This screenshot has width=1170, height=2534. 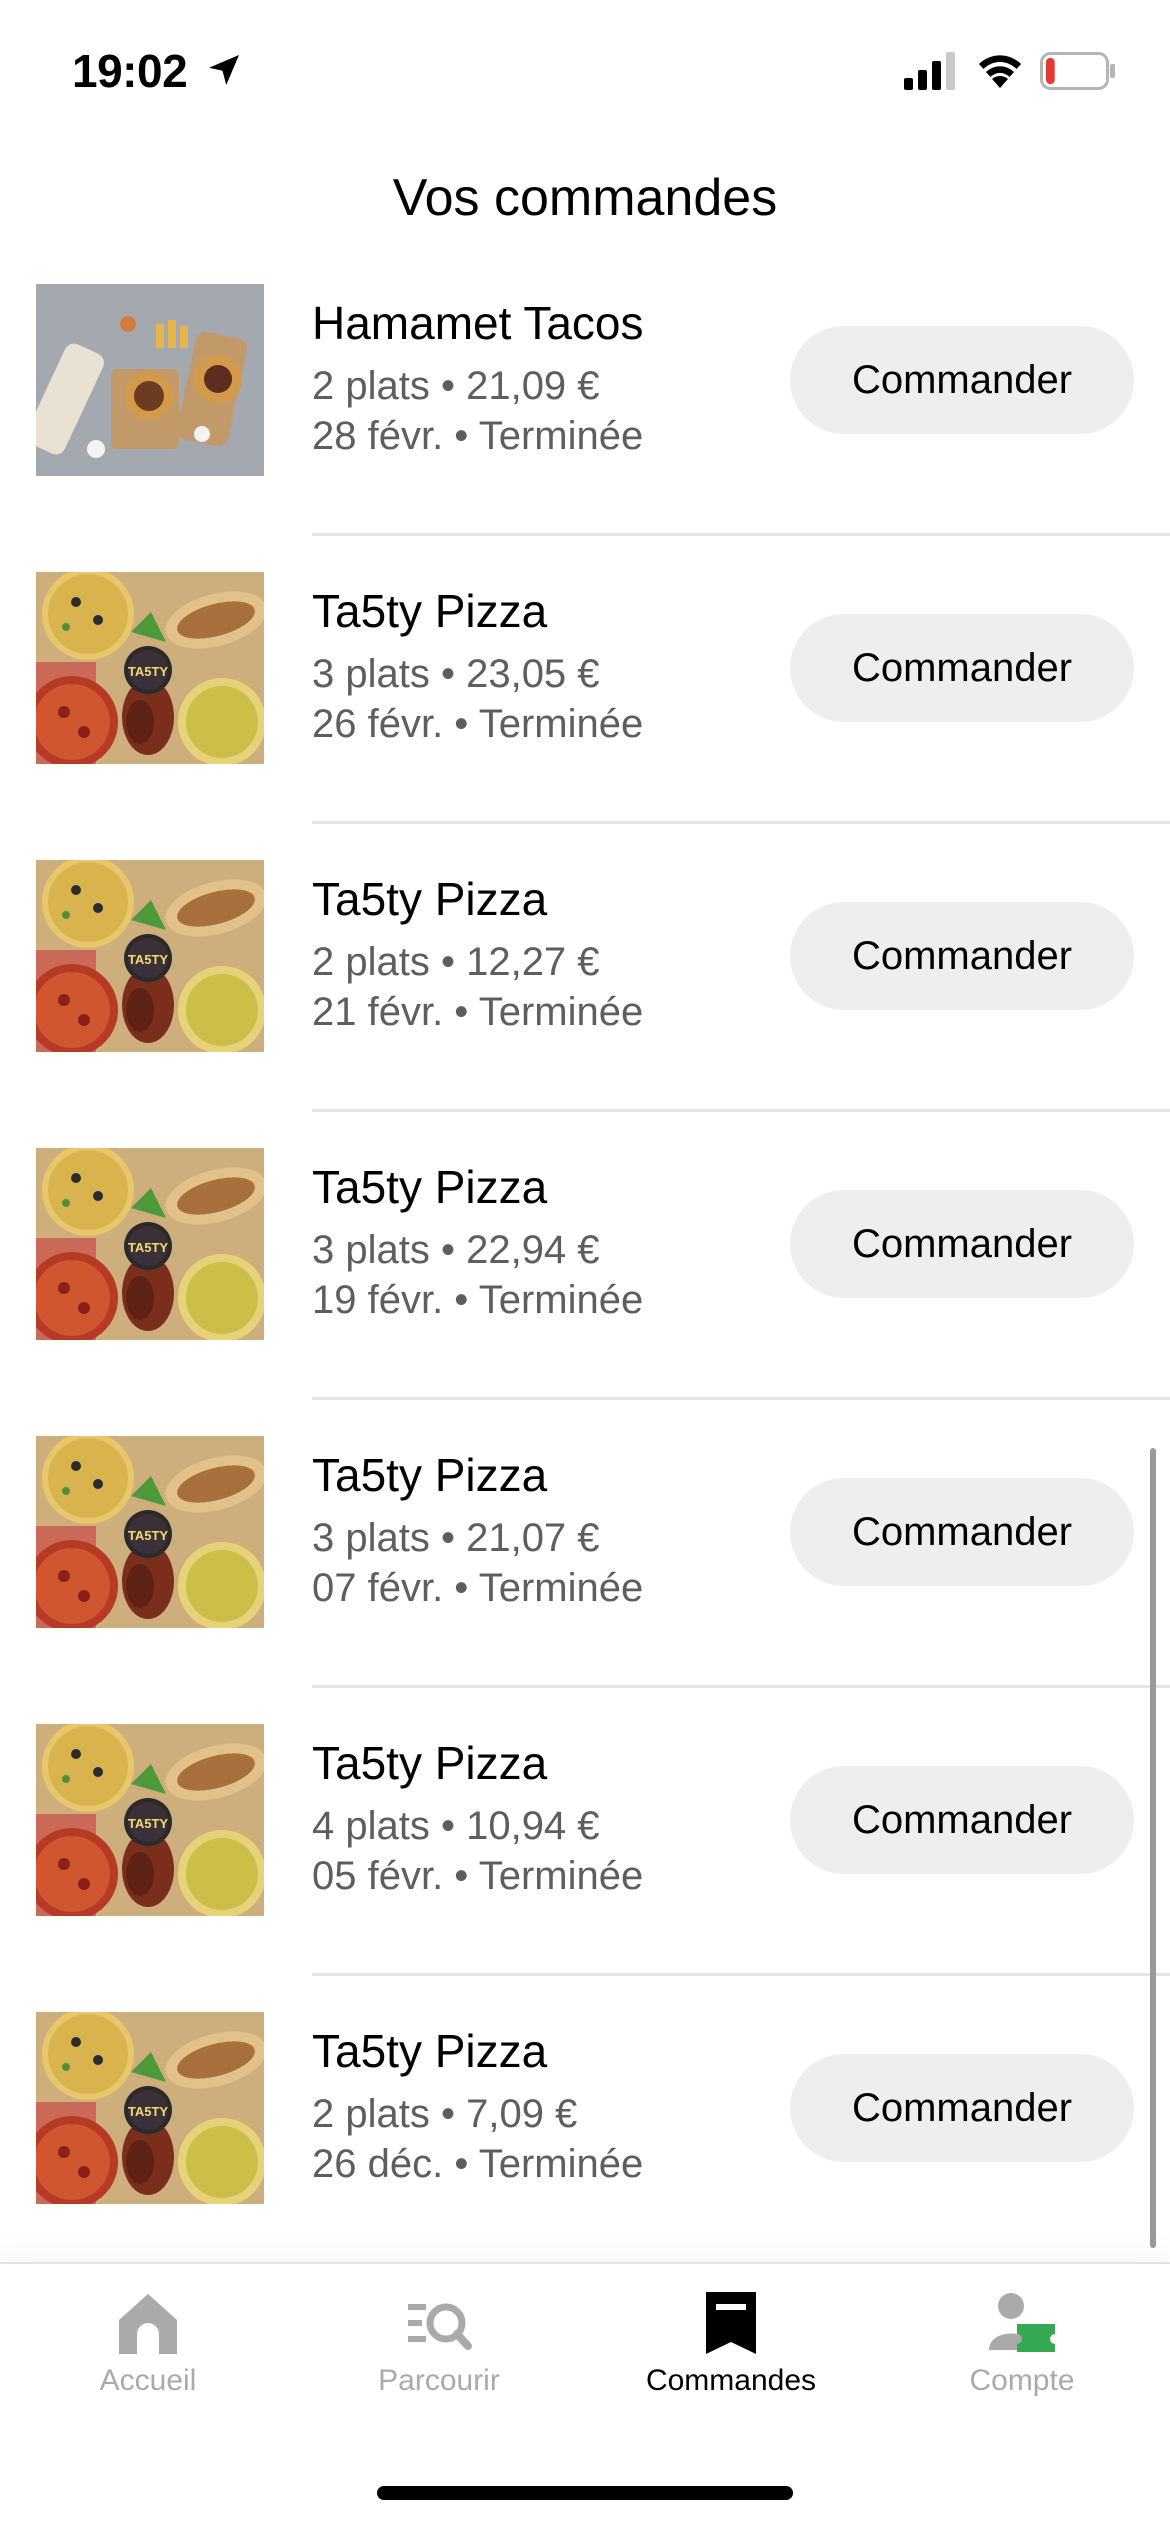 I want to click on order-date-status: 21 févr. • Terminée, so click(x=478, y=1012).